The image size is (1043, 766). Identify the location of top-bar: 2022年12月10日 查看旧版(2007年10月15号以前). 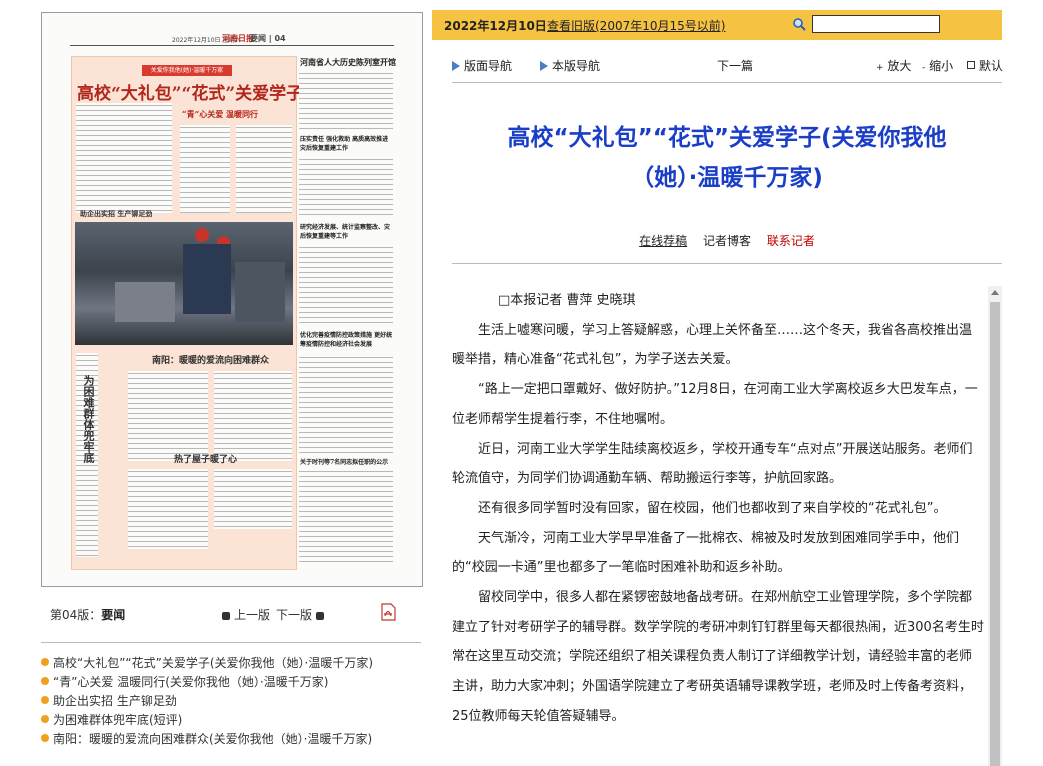
(717, 25).